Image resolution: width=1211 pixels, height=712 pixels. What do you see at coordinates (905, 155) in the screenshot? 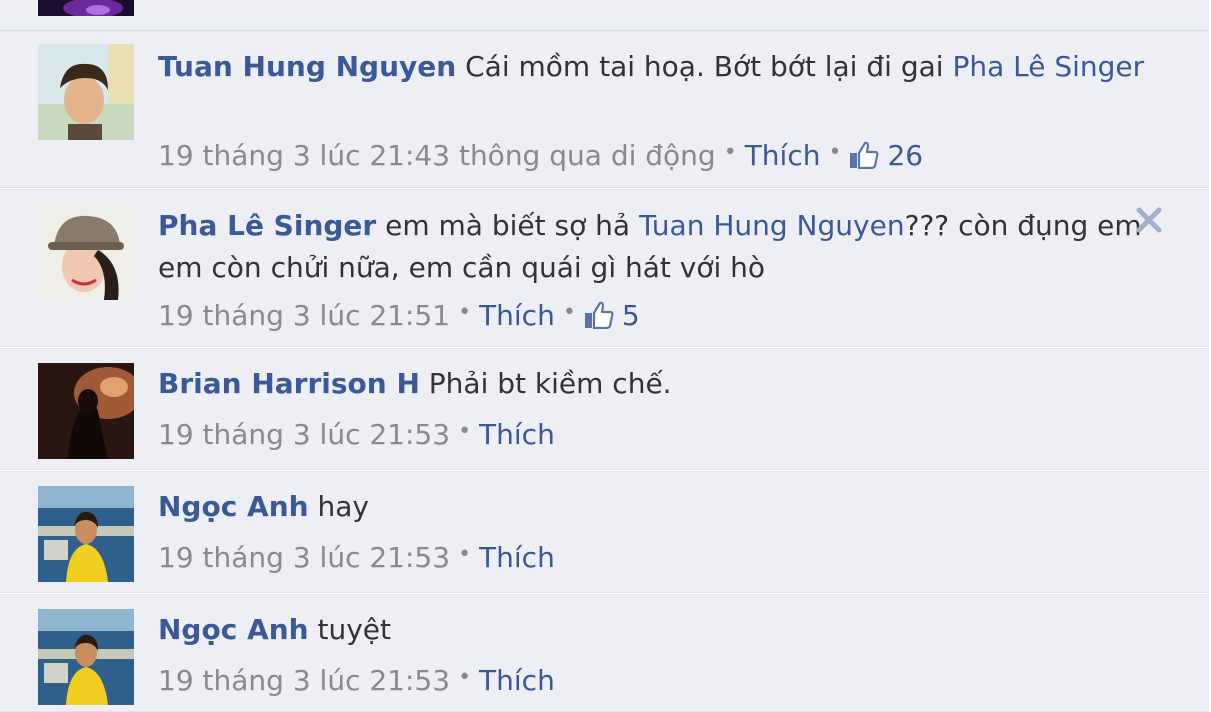
I see `like-count: 26` at bounding box center [905, 155].